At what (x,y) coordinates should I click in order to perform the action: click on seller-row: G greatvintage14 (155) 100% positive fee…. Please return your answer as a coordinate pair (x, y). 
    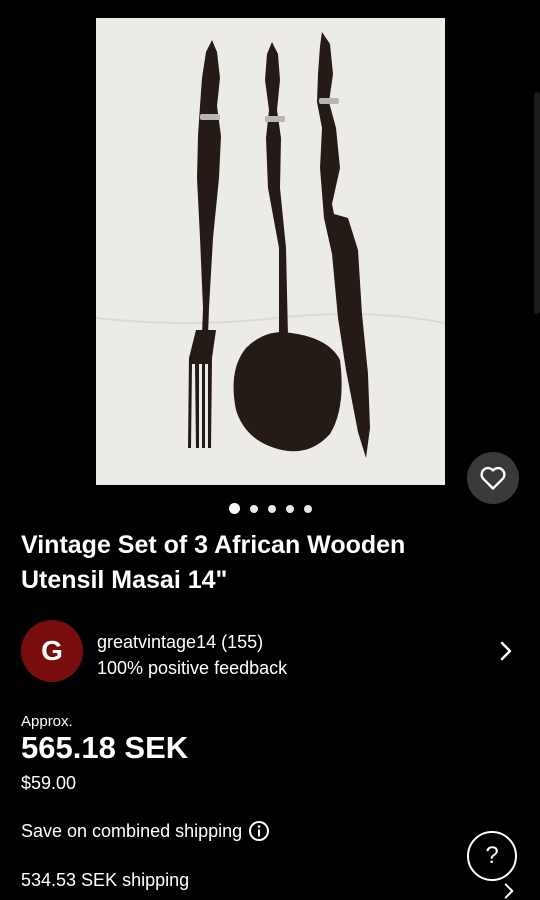
    Looking at the image, I should click on (271, 653).